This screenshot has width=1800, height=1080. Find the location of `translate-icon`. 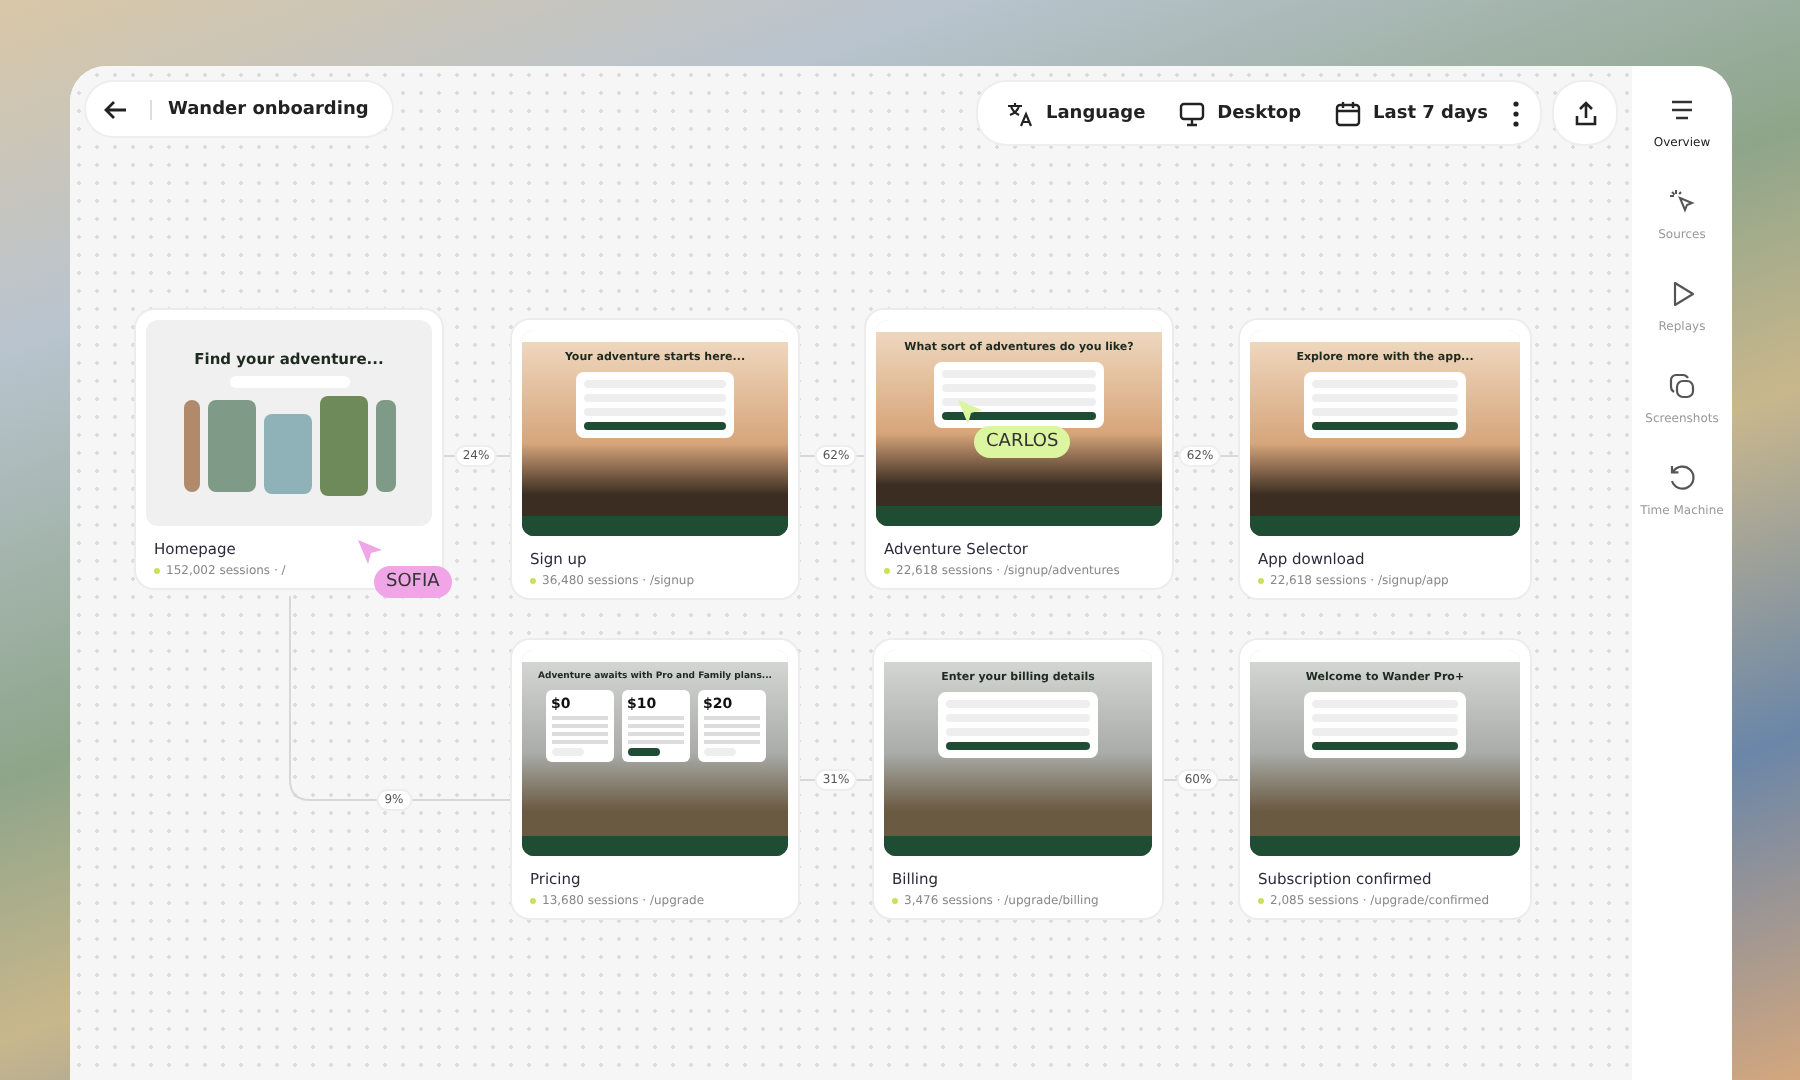

translate-icon is located at coordinates (1019, 113).